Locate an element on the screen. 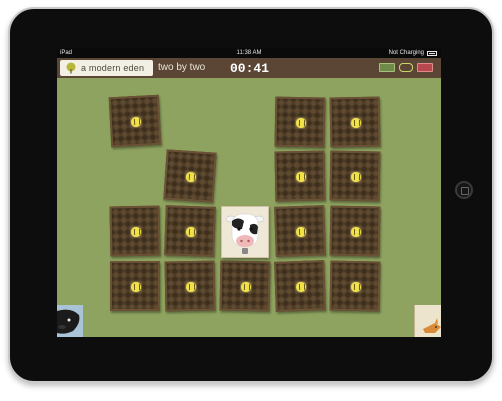  home-button is located at coordinates (464, 190).